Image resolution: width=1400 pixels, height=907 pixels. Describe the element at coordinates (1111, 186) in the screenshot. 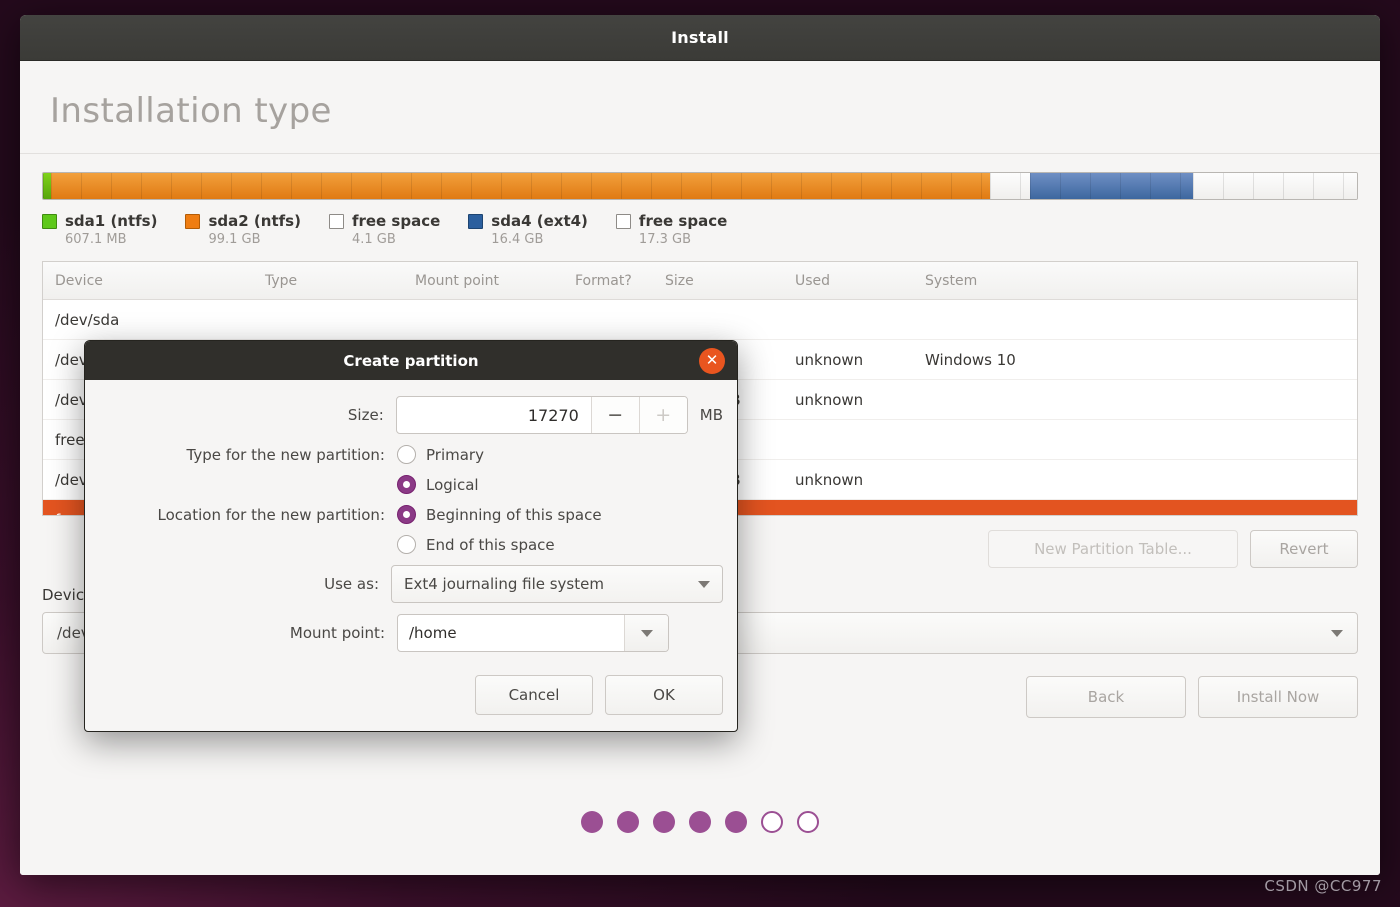

I see `partition-segment-sda4` at that location.